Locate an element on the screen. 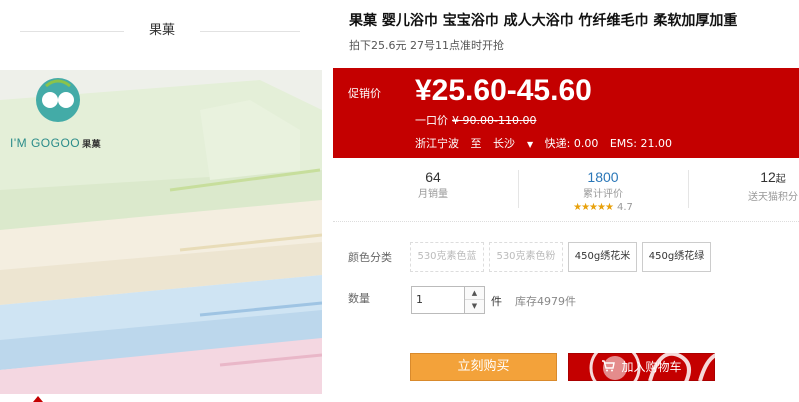 This screenshot has height=402, width=799. cart-icon is located at coordinates (608, 368).